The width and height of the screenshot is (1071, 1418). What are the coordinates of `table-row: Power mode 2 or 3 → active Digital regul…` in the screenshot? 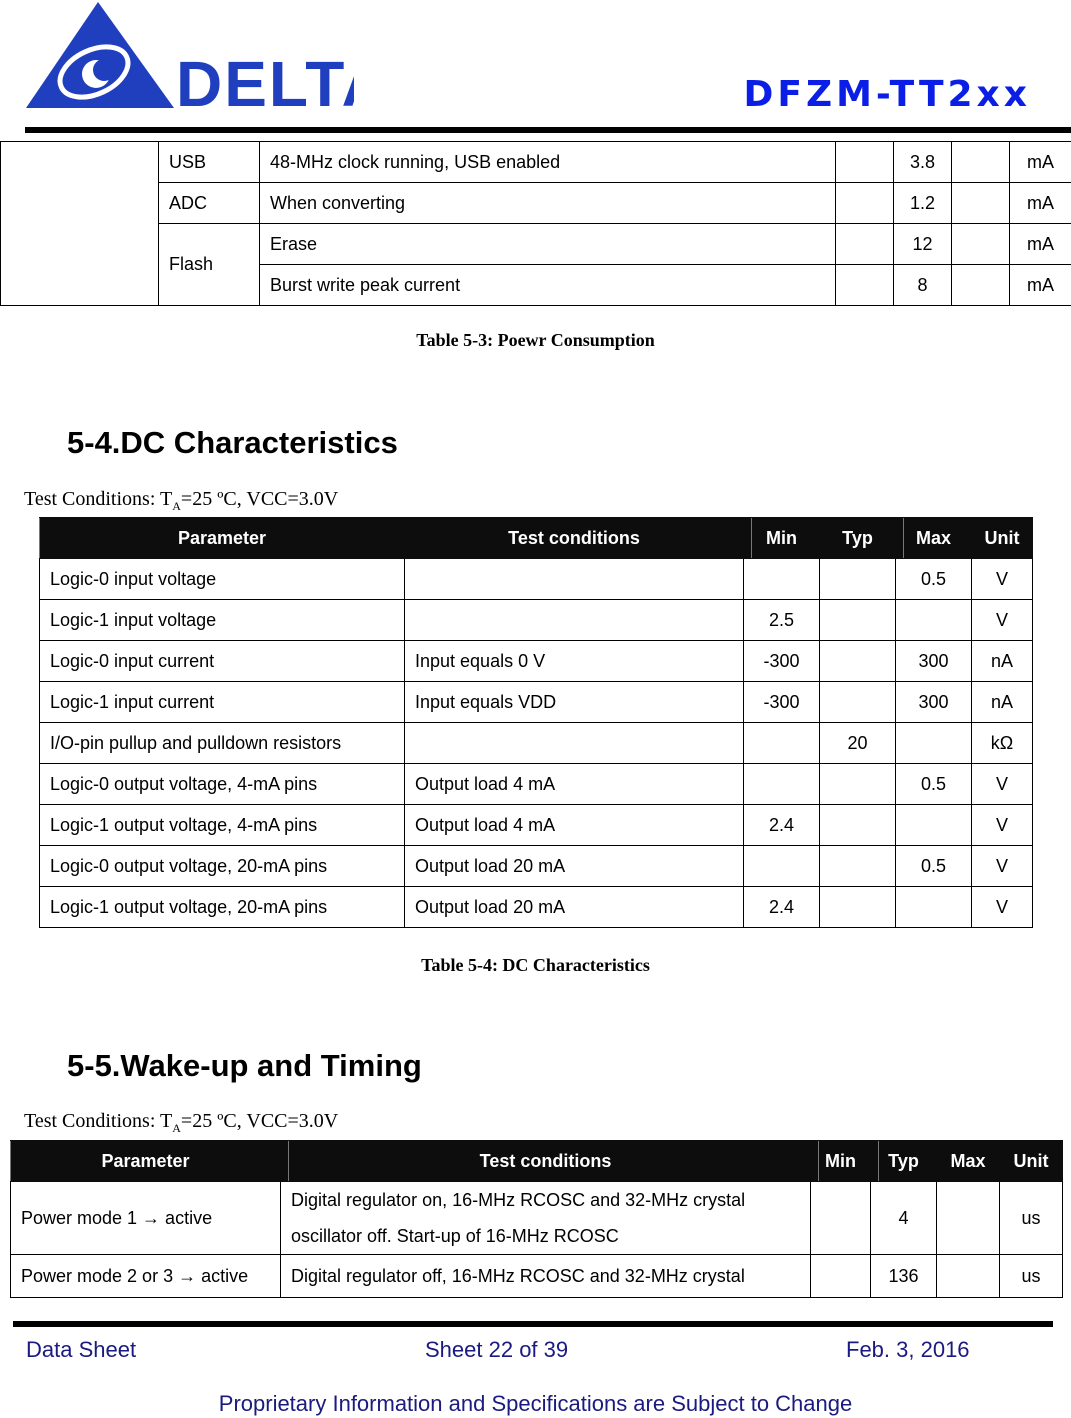 It's located at (536, 1276).